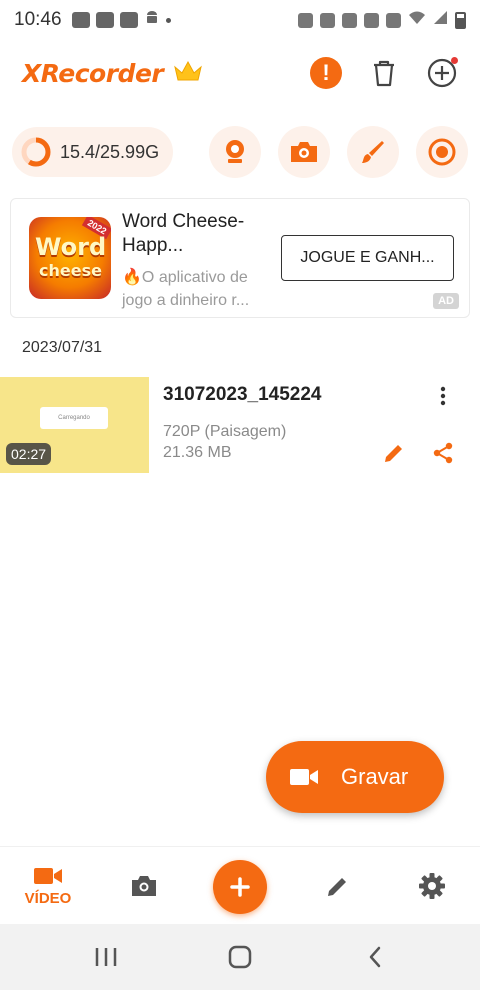 The width and height of the screenshot is (480, 990). What do you see at coordinates (70, 270) in the screenshot?
I see `ad-icon-cheese: cheese` at bounding box center [70, 270].